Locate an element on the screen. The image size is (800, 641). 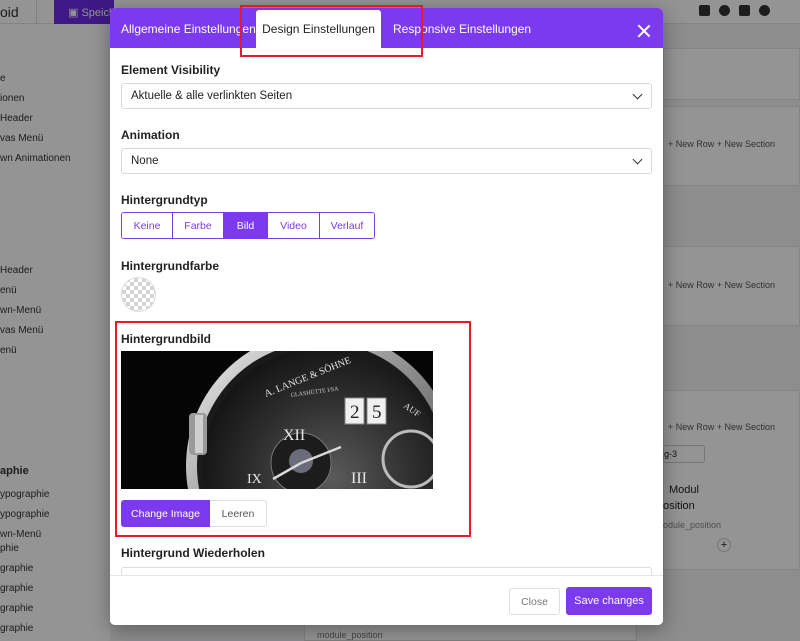
bgtype-option-verlauf: Verlauf is located at coordinates (347, 225).